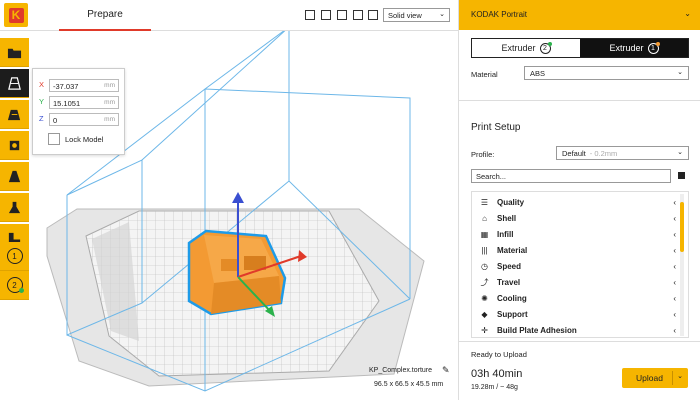 This screenshot has width=700, height=402. What do you see at coordinates (653, 48) in the screenshot?
I see `extruder-1-num: 1` at bounding box center [653, 48].